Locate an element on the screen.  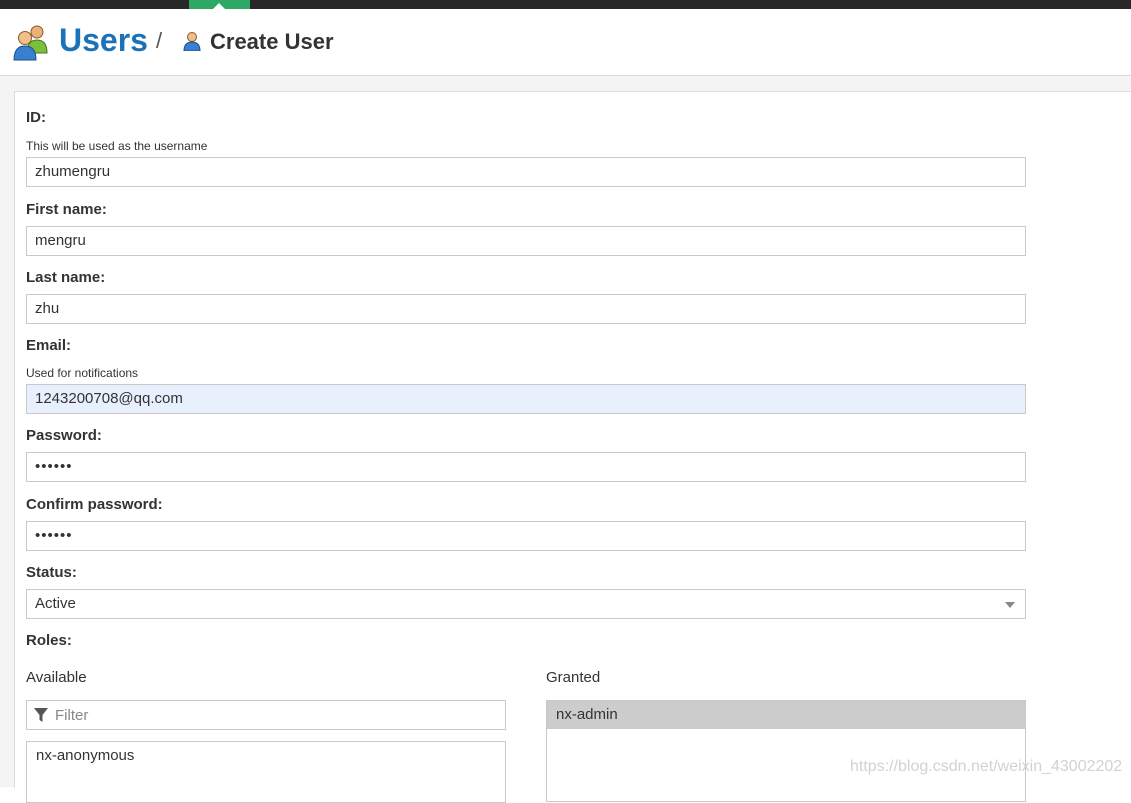
email-label: Email: is located at coordinates (49, 345).